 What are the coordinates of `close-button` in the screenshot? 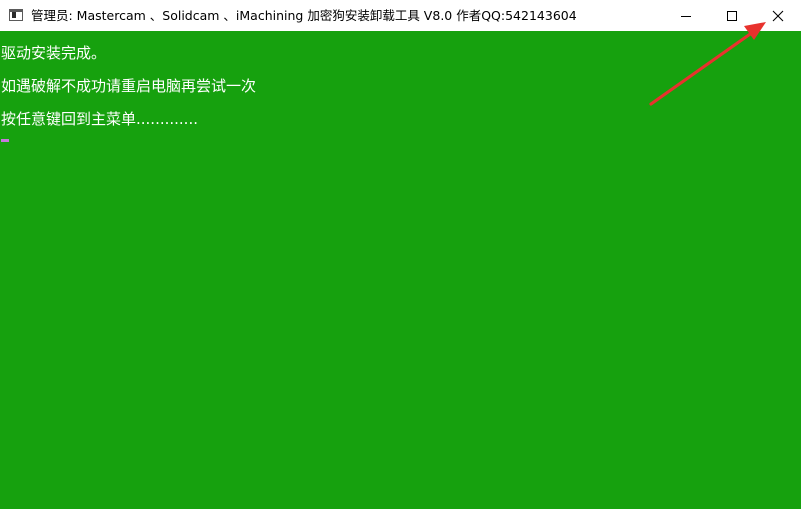 It's located at (778, 15).